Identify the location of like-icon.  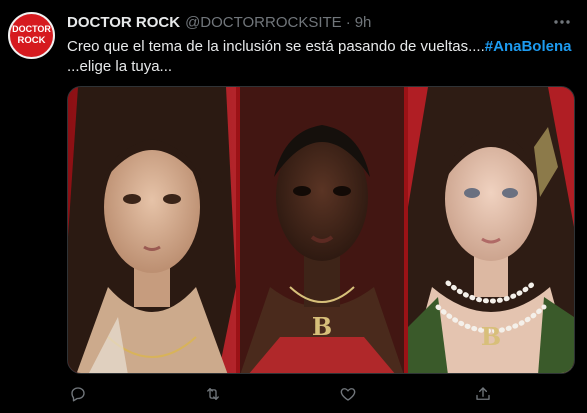
(348, 394).